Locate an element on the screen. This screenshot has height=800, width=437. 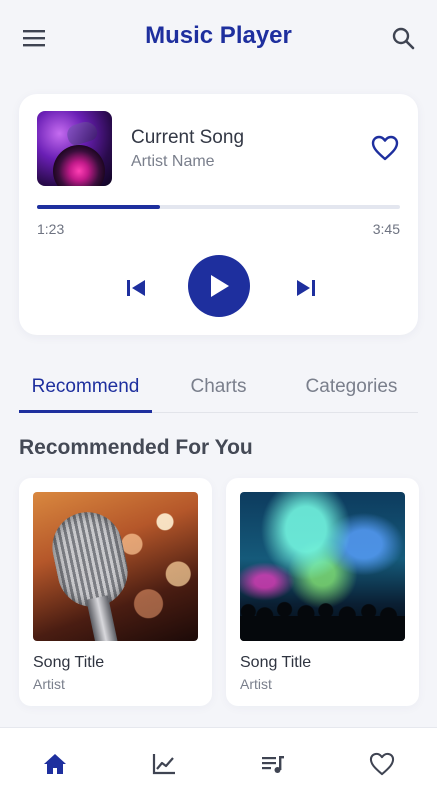
menu-icon is located at coordinates (34, 38).